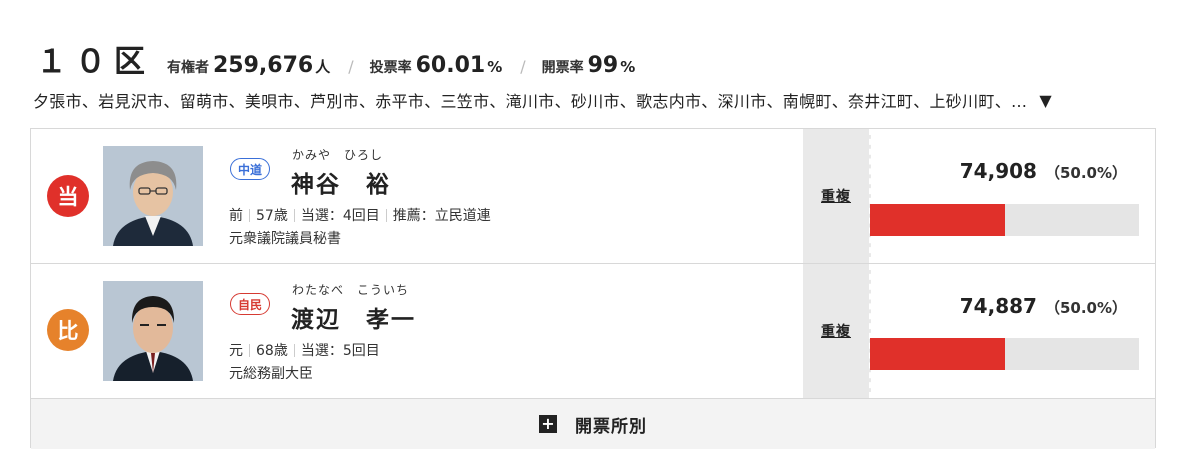 The width and height of the screenshot is (1200, 449). What do you see at coordinates (390, 68) in the screenshot?
I see `turnout-label: 投票率` at bounding box center [390, 68].